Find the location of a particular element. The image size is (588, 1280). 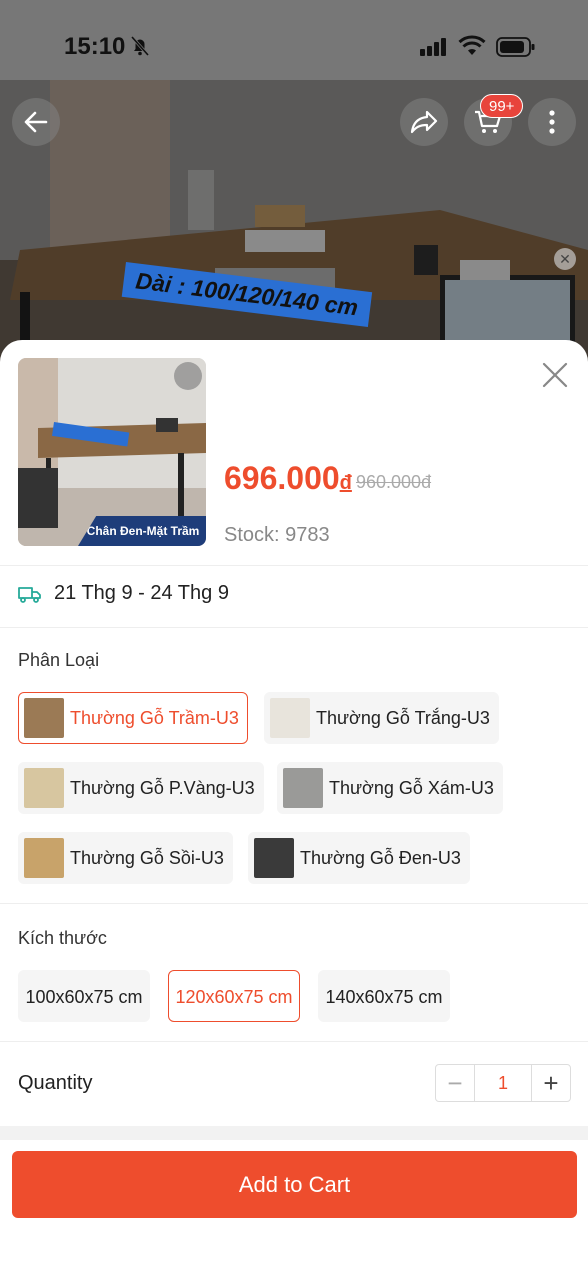

mute-bell-icon is located at coordinates (140, 46).